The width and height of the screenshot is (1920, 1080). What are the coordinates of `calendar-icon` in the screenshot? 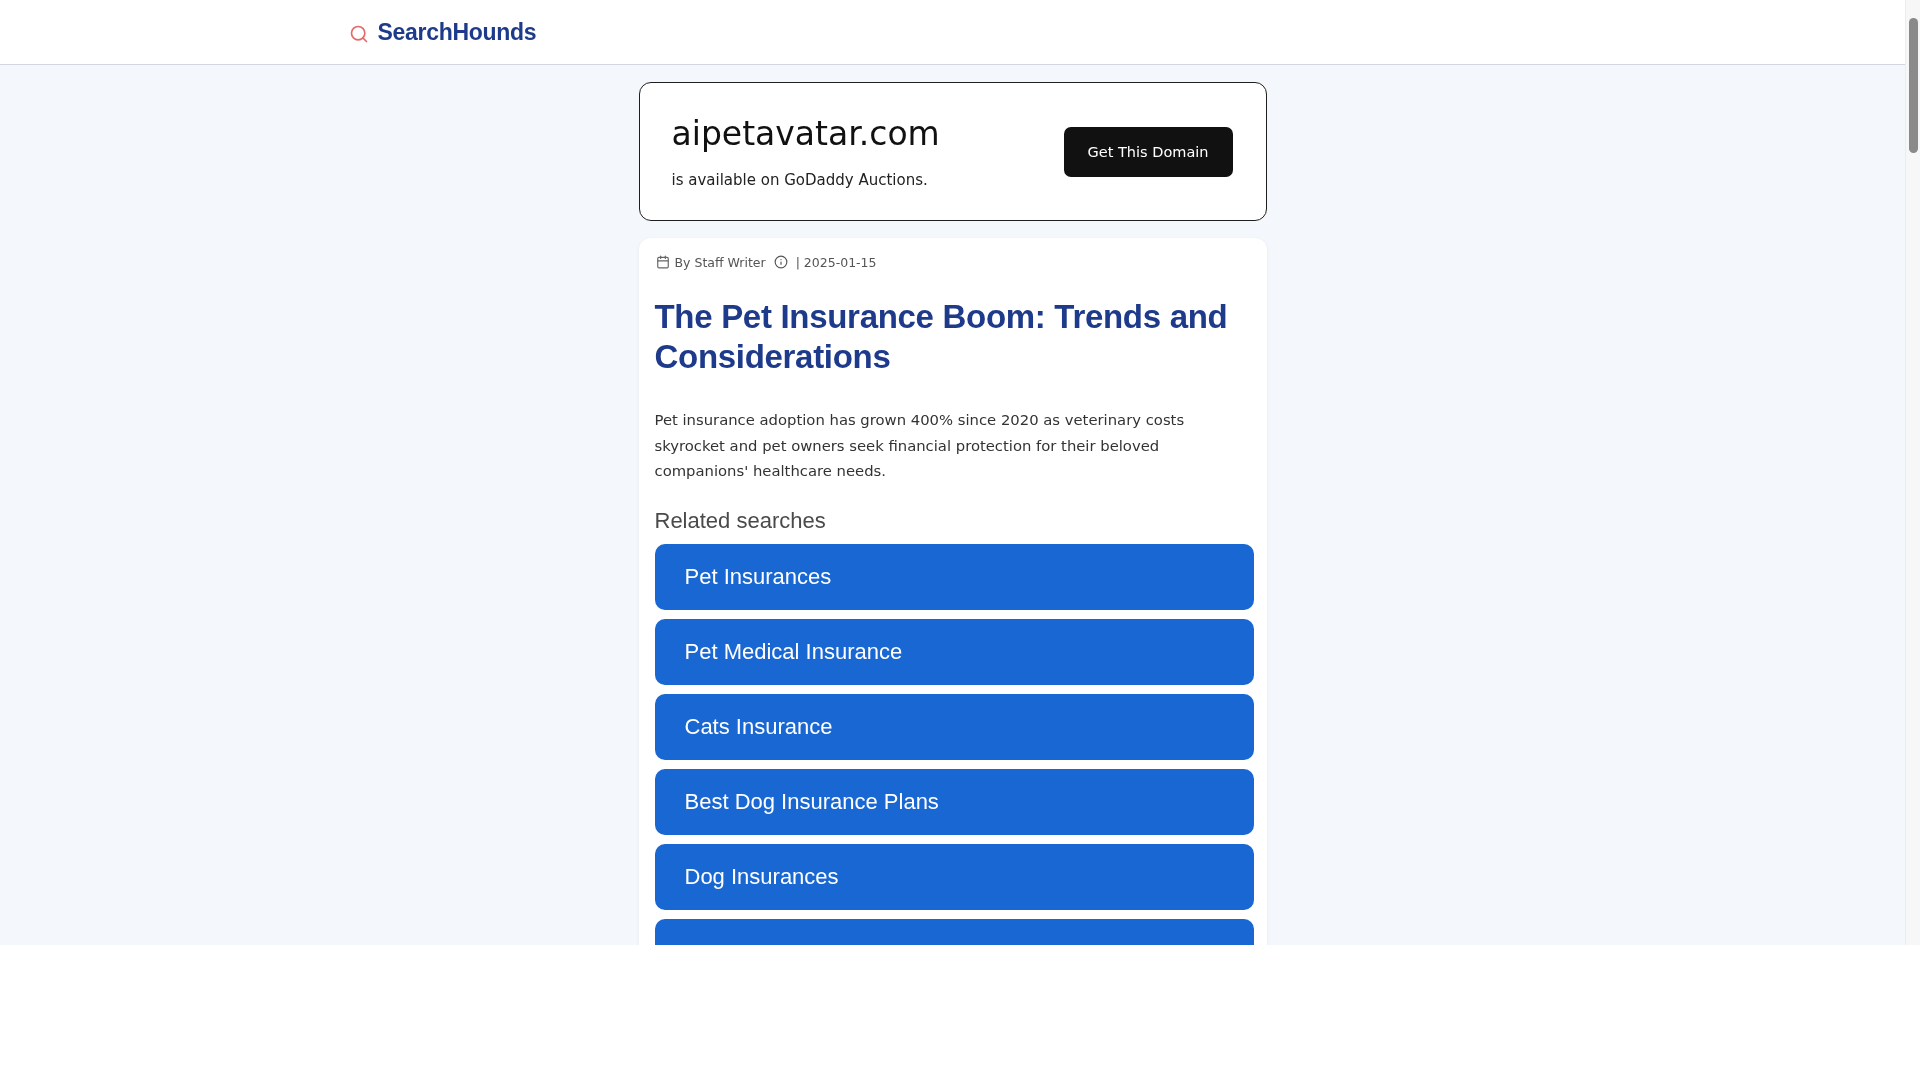 It's located at (662, 262).